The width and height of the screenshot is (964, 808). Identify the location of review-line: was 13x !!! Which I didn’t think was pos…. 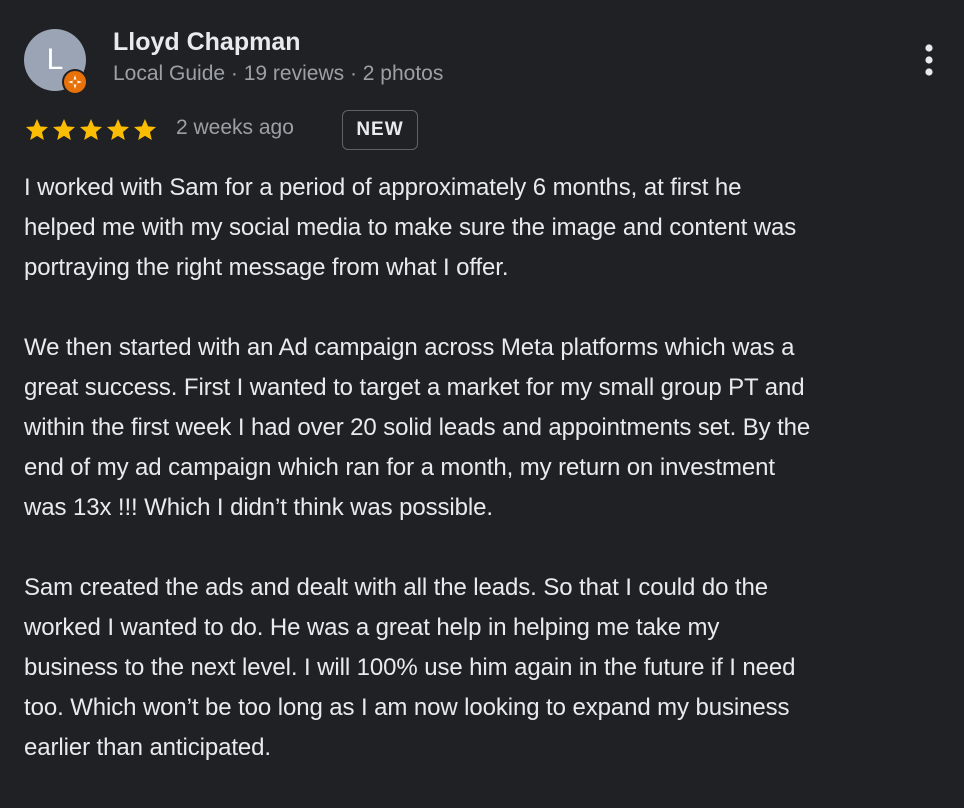
(258, 507).